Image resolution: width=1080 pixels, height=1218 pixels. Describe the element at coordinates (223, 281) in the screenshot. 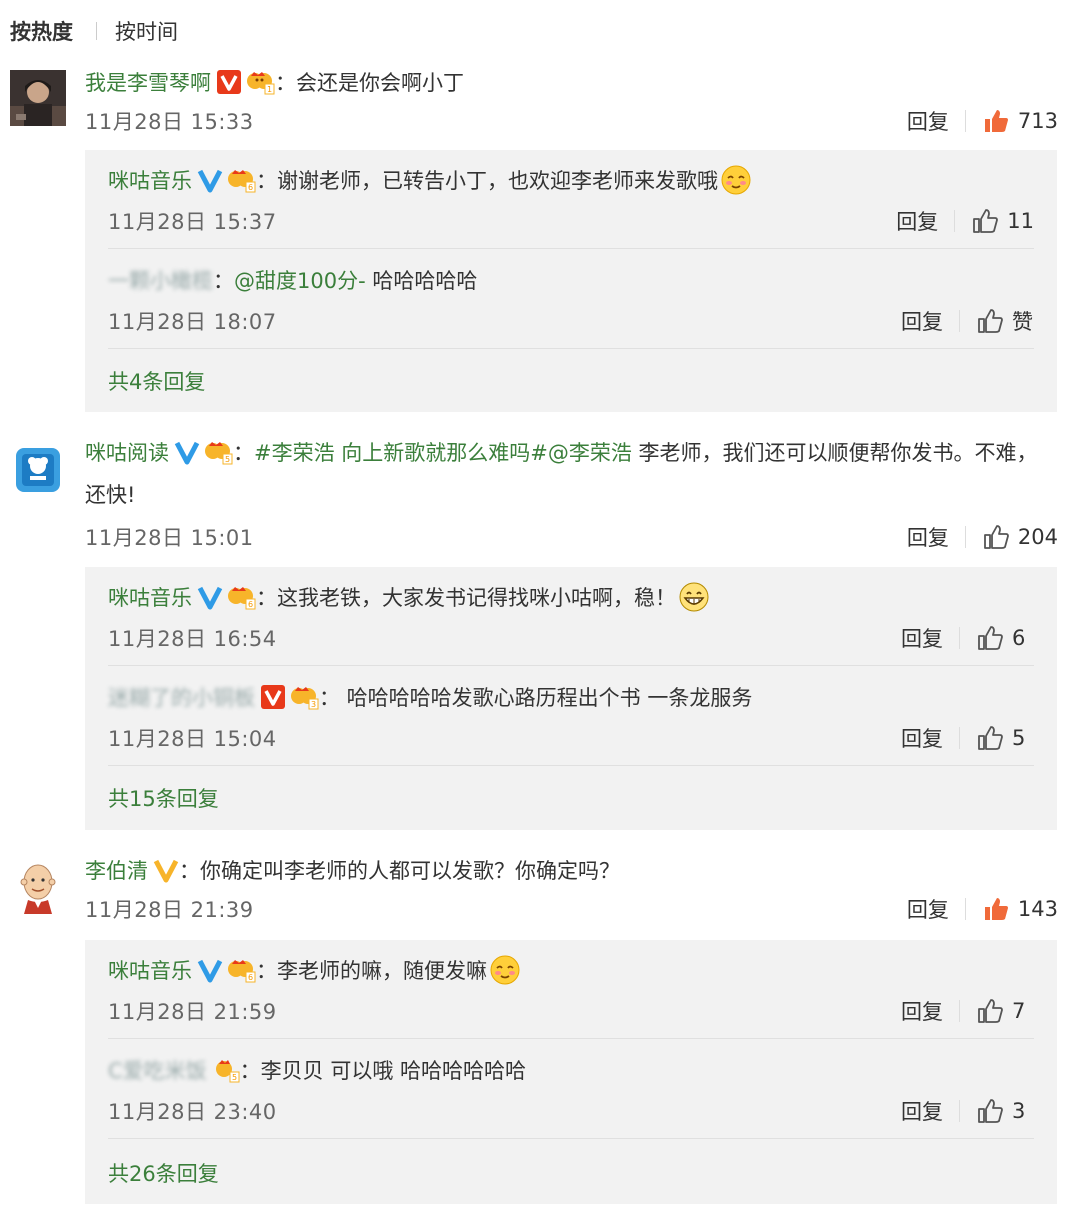

I see `reply-colon: ：` at that location.